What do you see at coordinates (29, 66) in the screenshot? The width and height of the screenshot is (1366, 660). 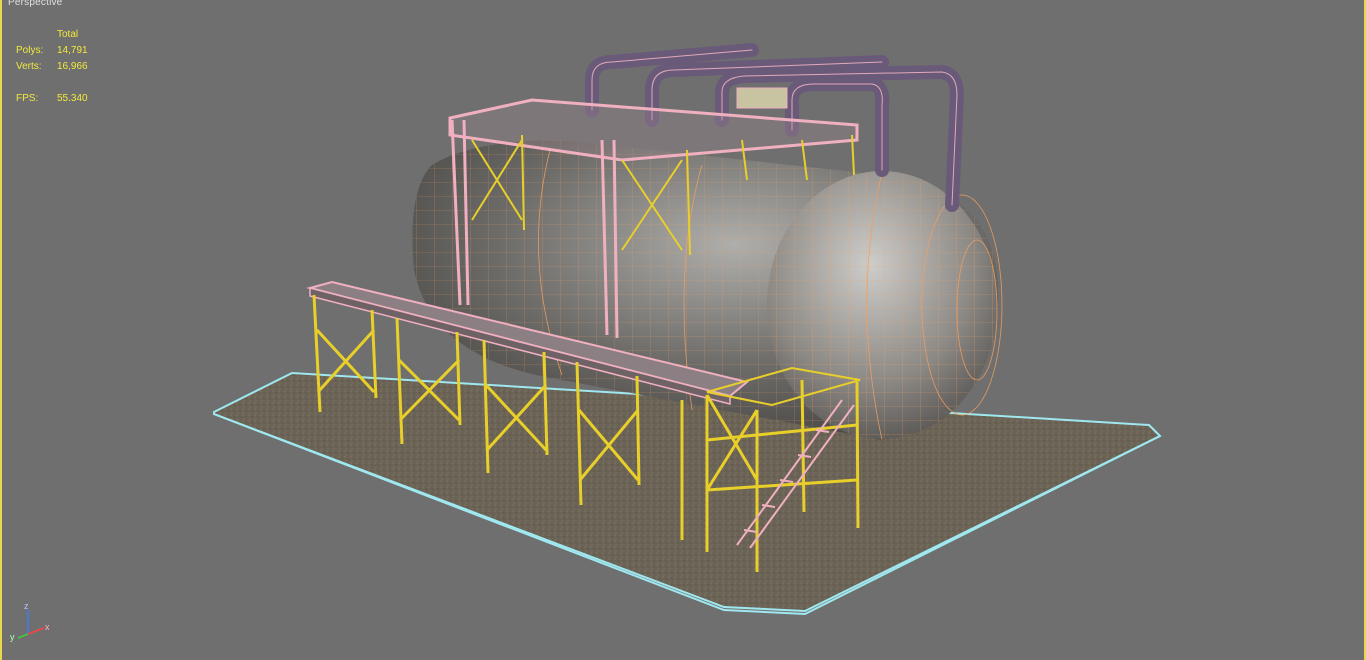 I see `verts-label: Verts:` at bounding box center [29, 66].